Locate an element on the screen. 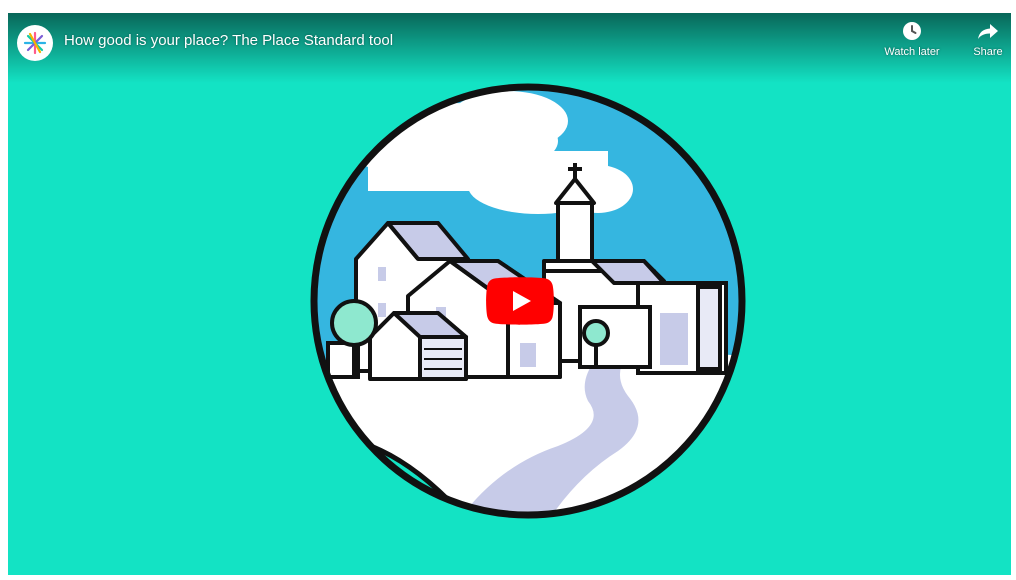 Image resolution: width=1016 pixels, height=580 pixels. share-arrow-icon is located at coordinates (988, 31).